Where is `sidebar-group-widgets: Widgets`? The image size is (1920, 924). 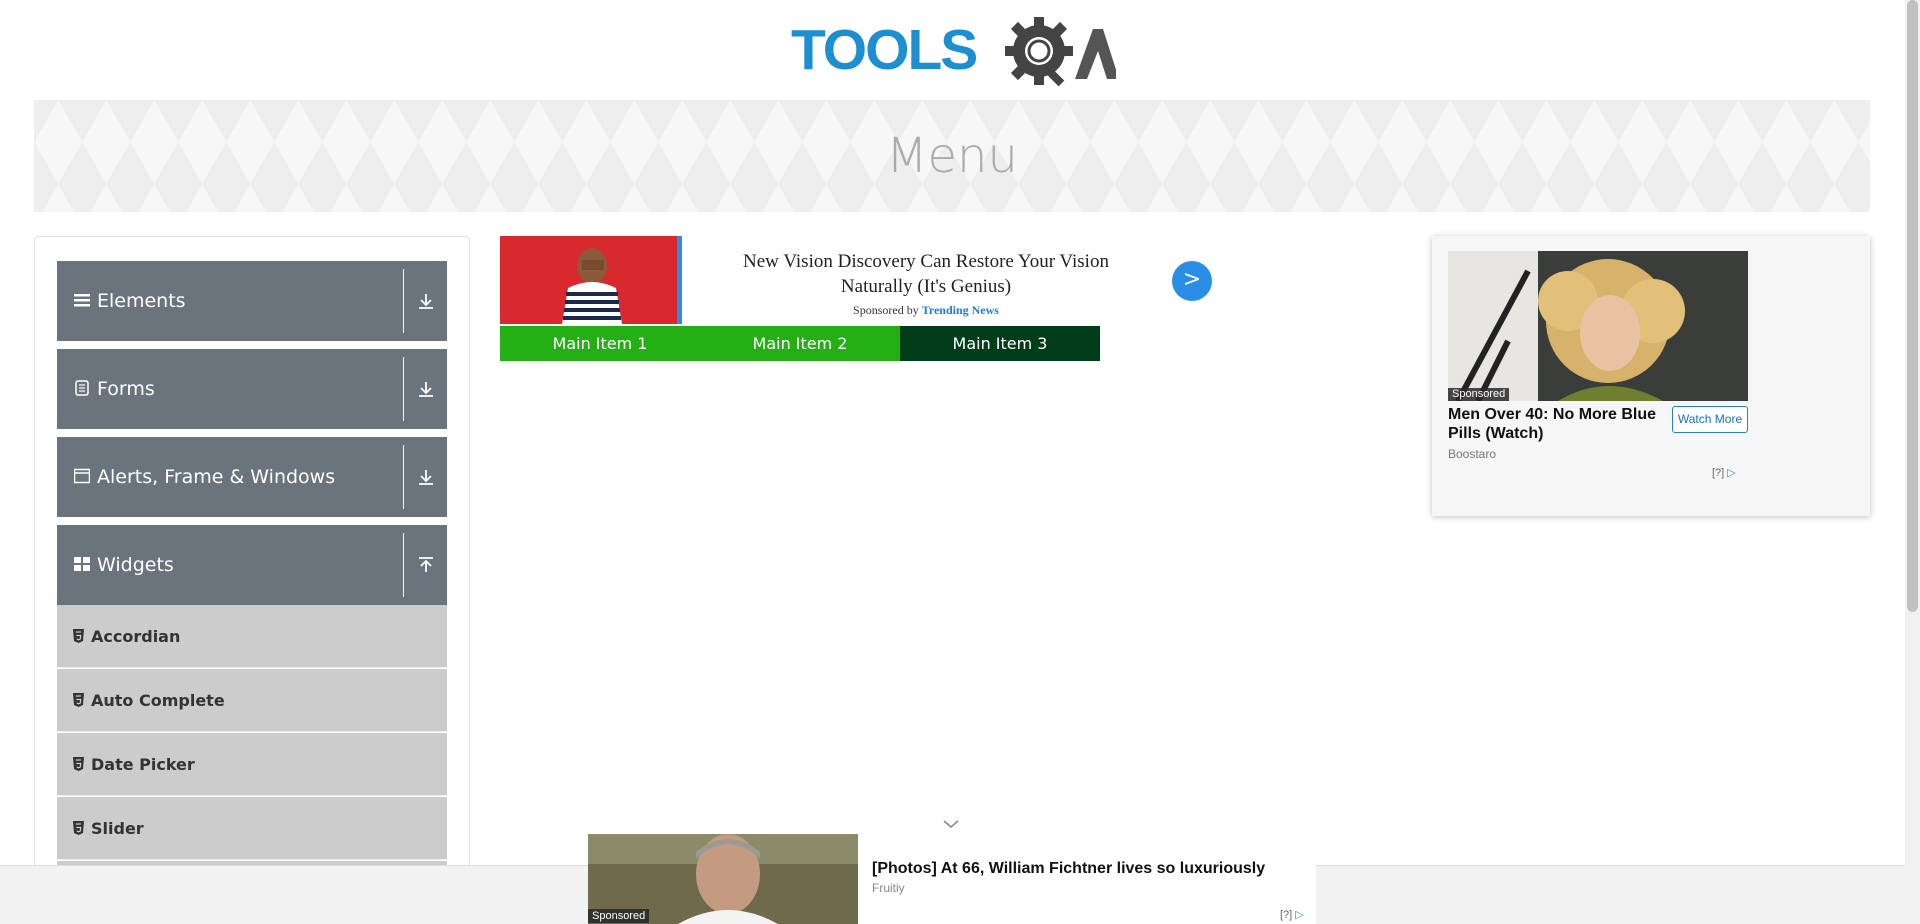 sidebar-group-widgets: Widgets is located at coordinates (252, 565).